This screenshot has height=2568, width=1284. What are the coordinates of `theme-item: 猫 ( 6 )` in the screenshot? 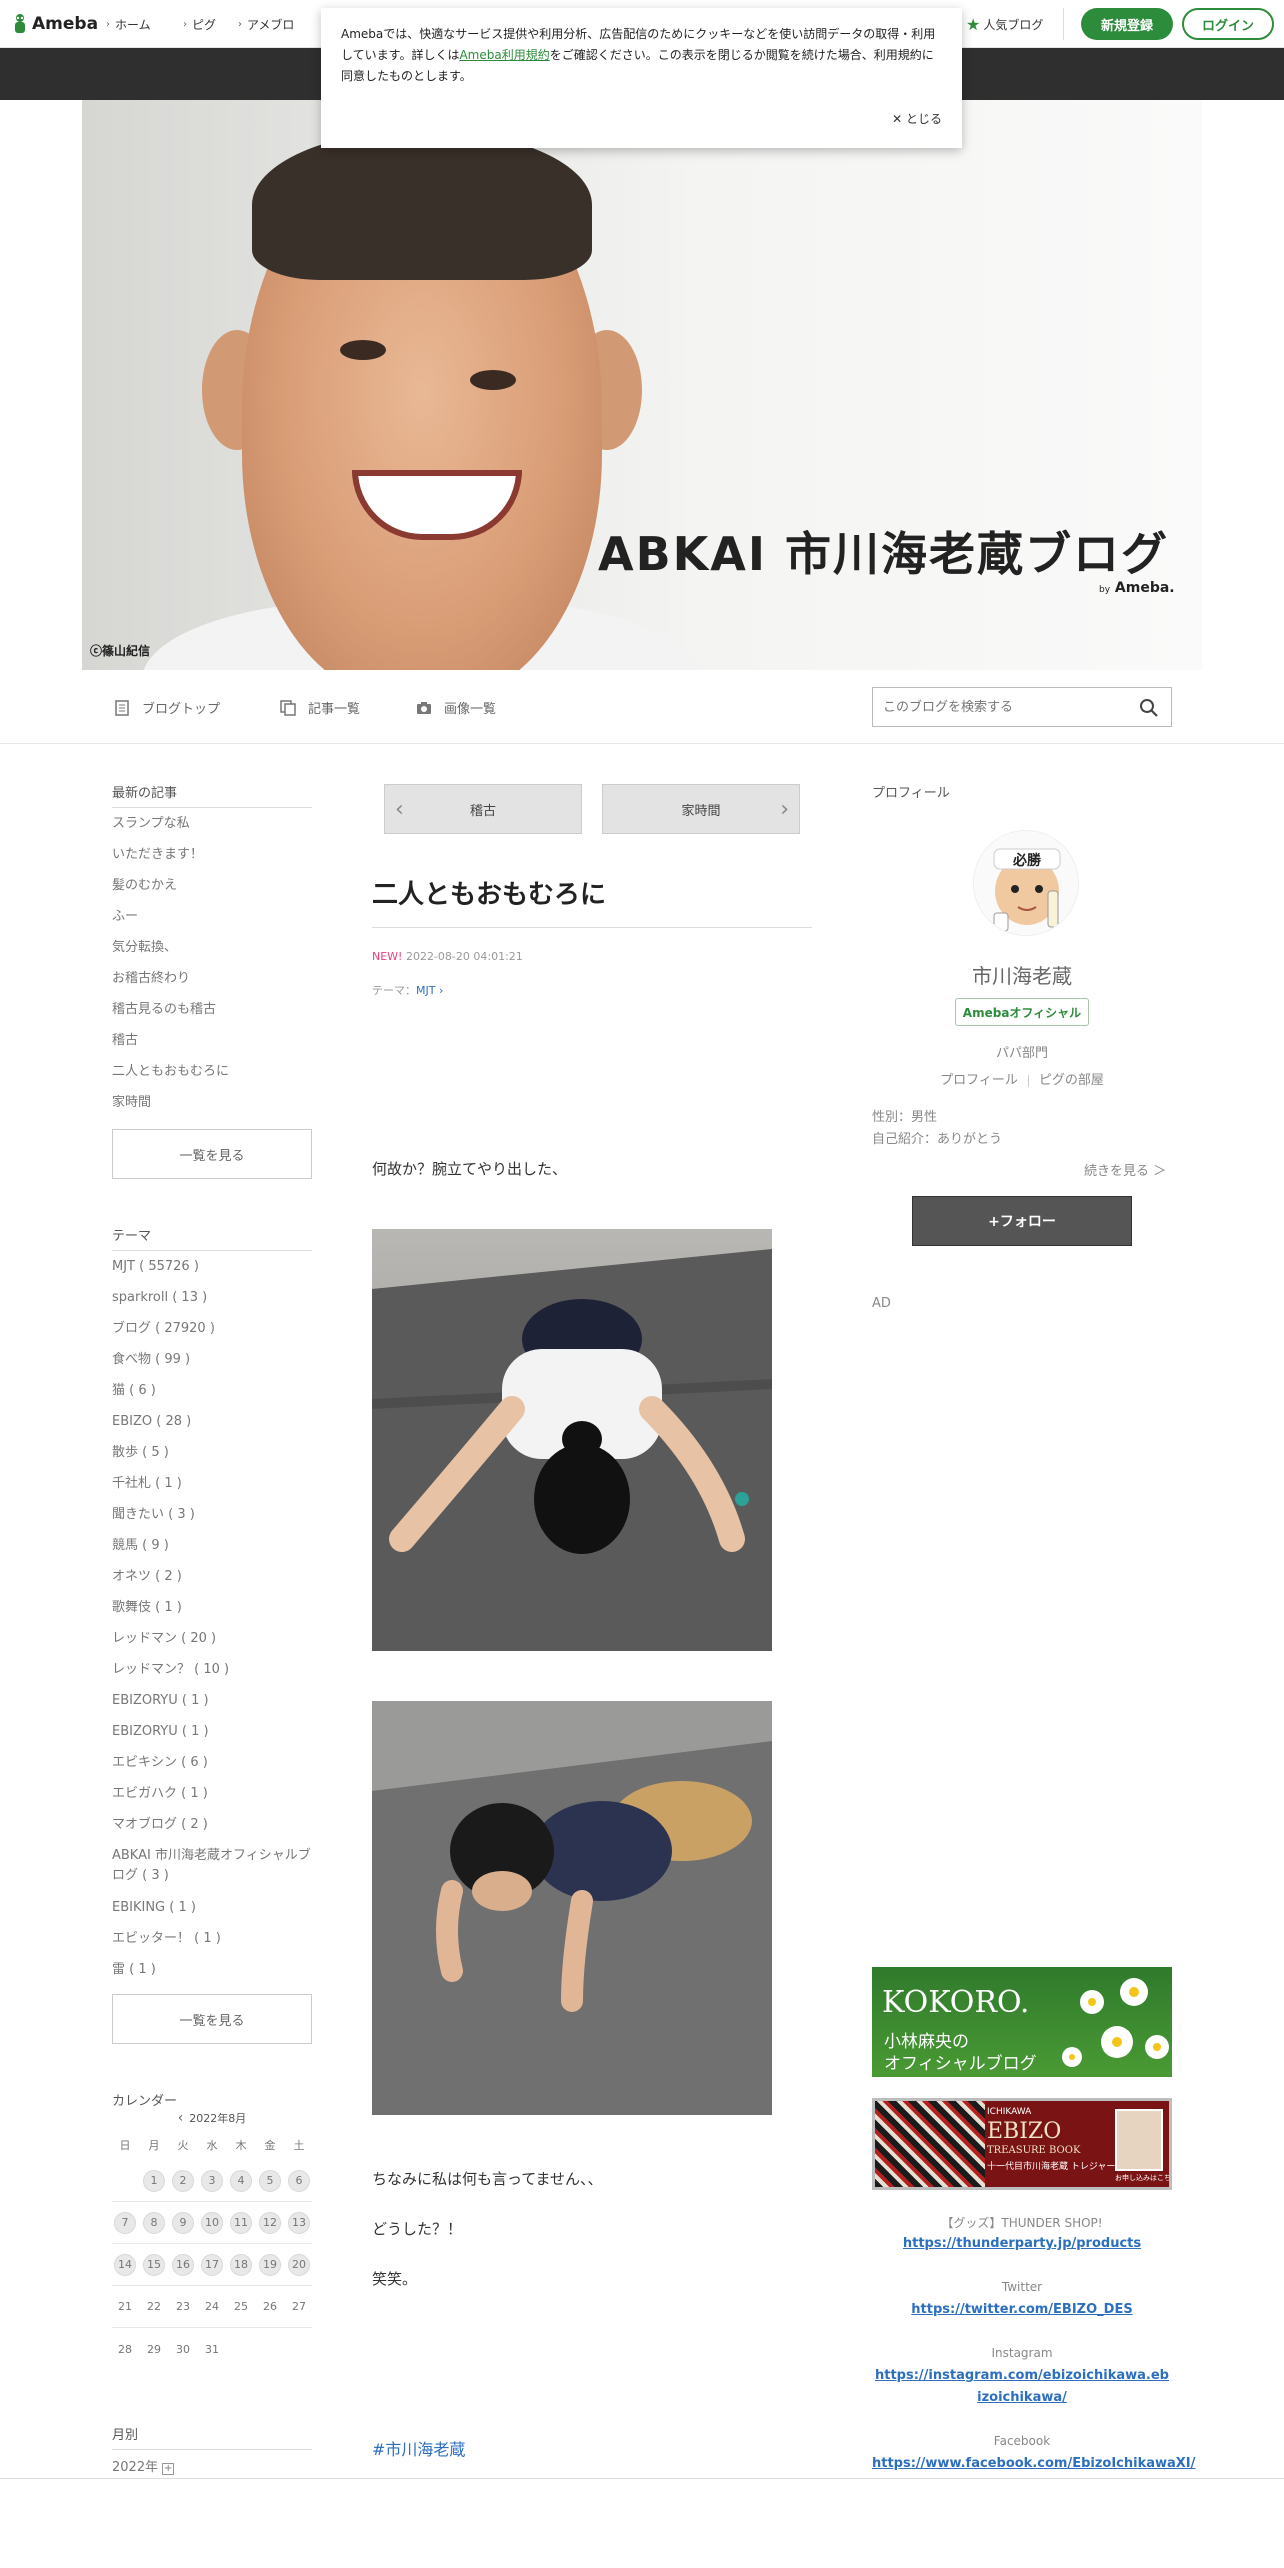 It's located at (212, 1396).